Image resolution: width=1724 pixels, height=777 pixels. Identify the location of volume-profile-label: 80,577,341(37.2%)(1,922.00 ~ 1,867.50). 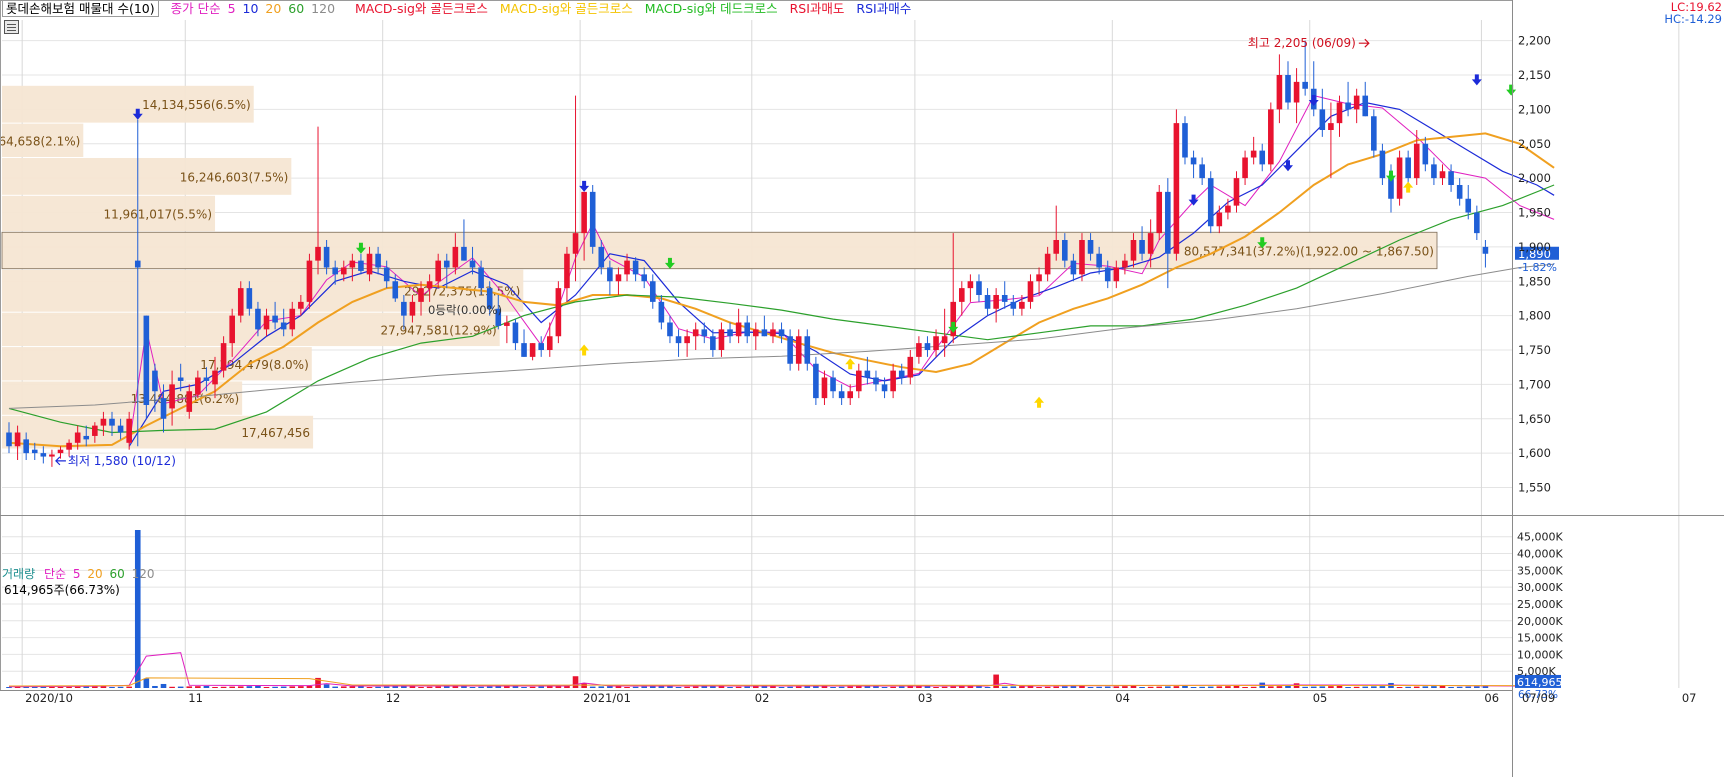
(1309, 251).